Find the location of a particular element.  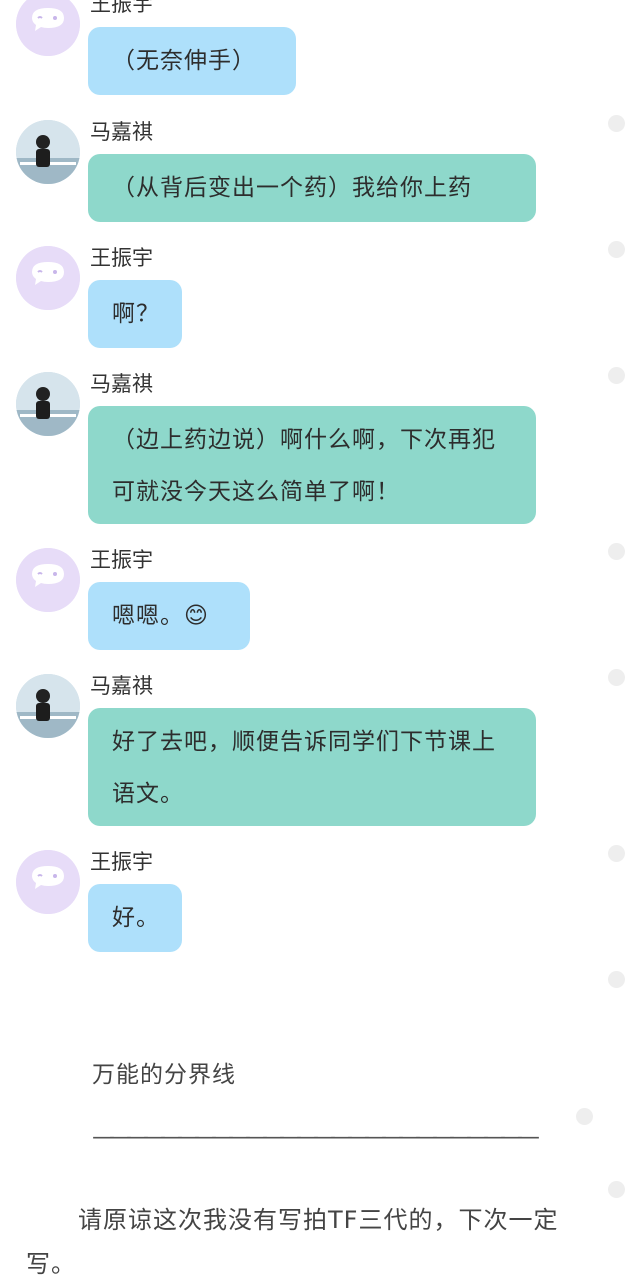

message-bubble: 嗯嗯。😊 is located at coordinates (169, 616).